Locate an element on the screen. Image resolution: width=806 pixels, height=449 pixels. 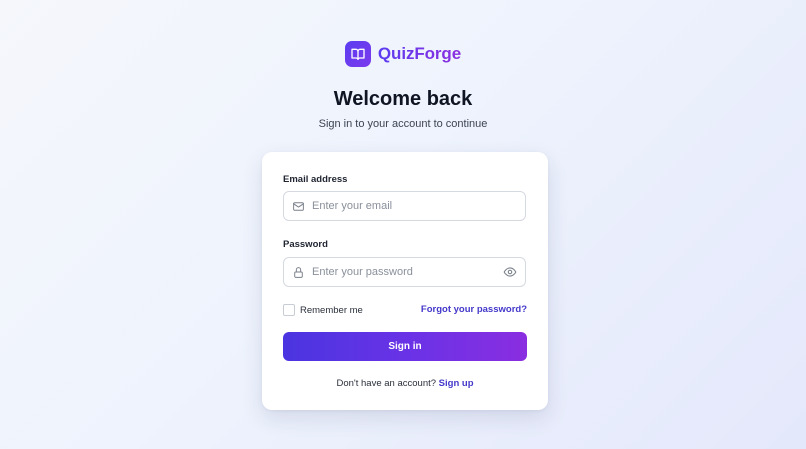
sign-in-button: Sign in is located at coordinates (405, 346).